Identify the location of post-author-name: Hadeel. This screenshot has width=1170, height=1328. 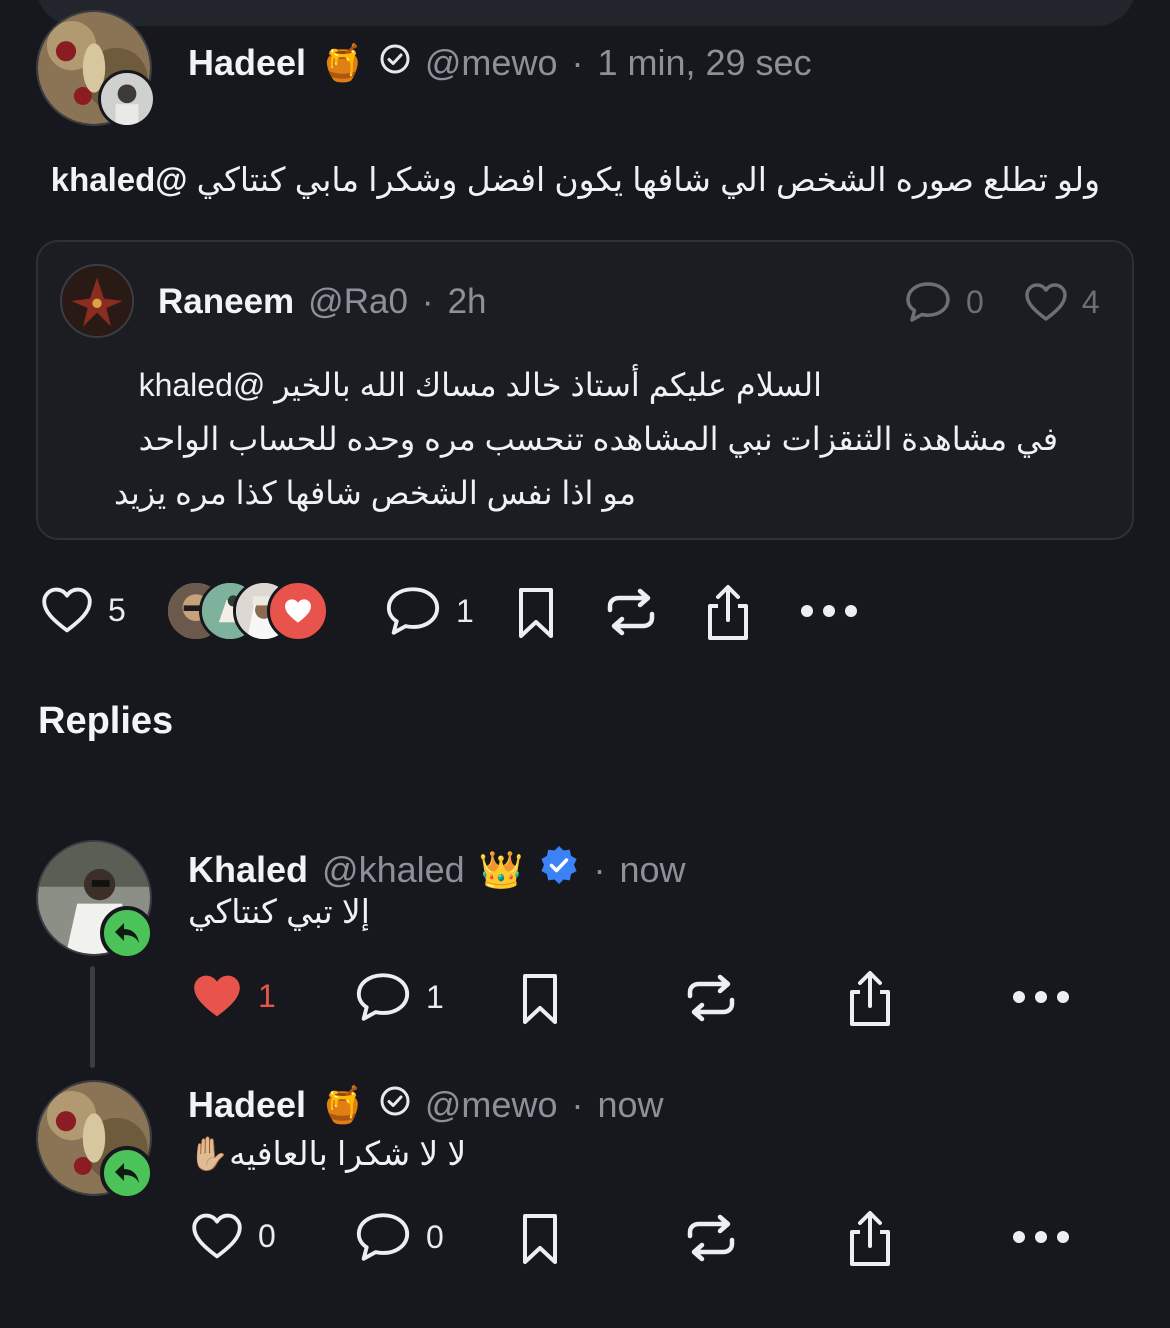
(247, 63).